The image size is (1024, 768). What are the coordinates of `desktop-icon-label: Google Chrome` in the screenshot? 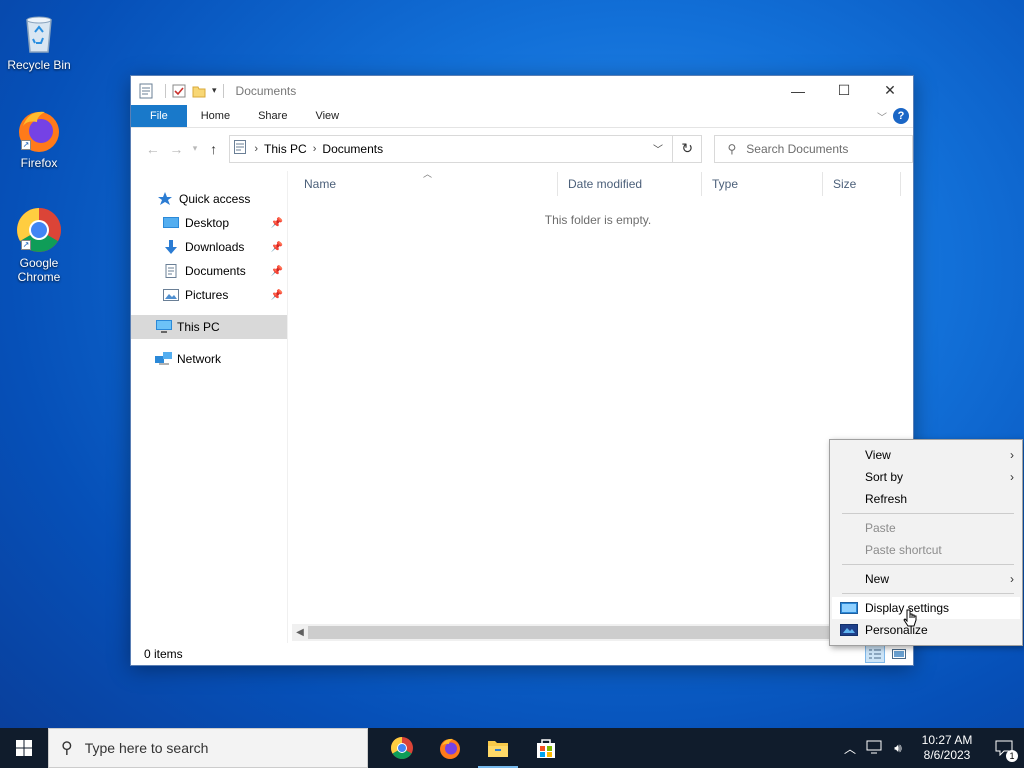 It's located at (39, 270).